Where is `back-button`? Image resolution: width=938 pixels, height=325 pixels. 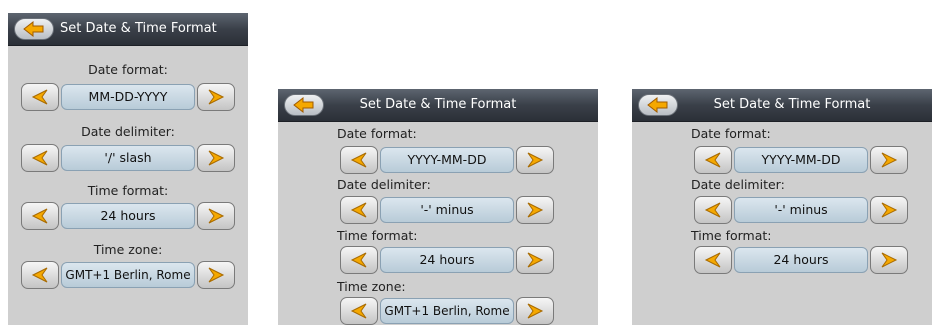
back-button is located at coordinates (34, 29).